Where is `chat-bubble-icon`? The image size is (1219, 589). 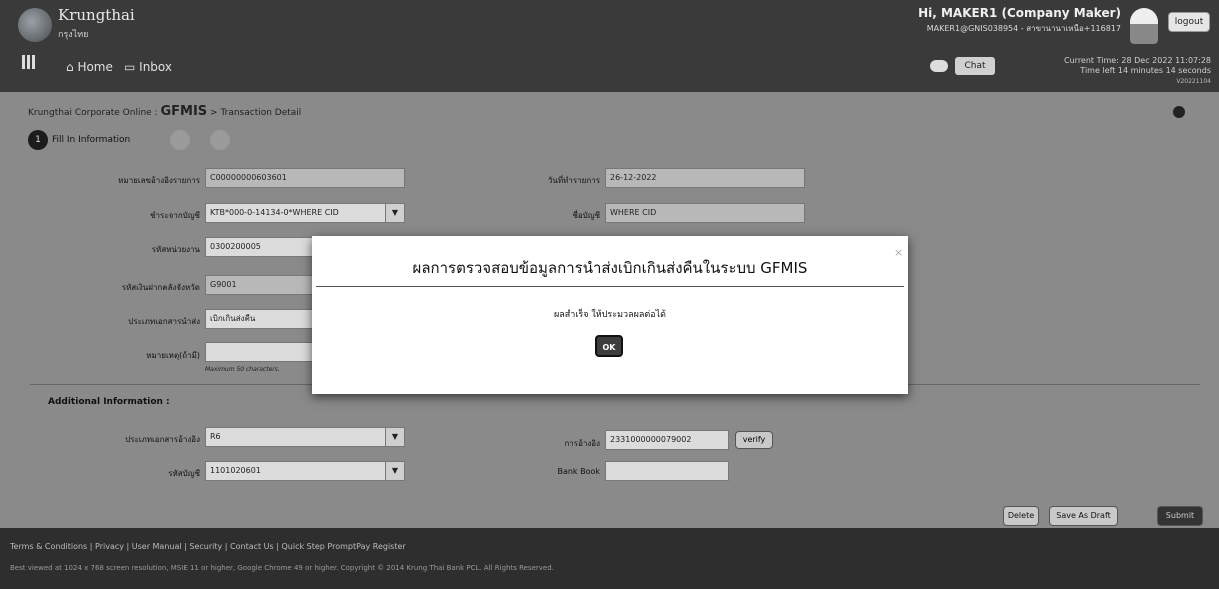 chat-bubble-icon is located at coordinates (939, 66).